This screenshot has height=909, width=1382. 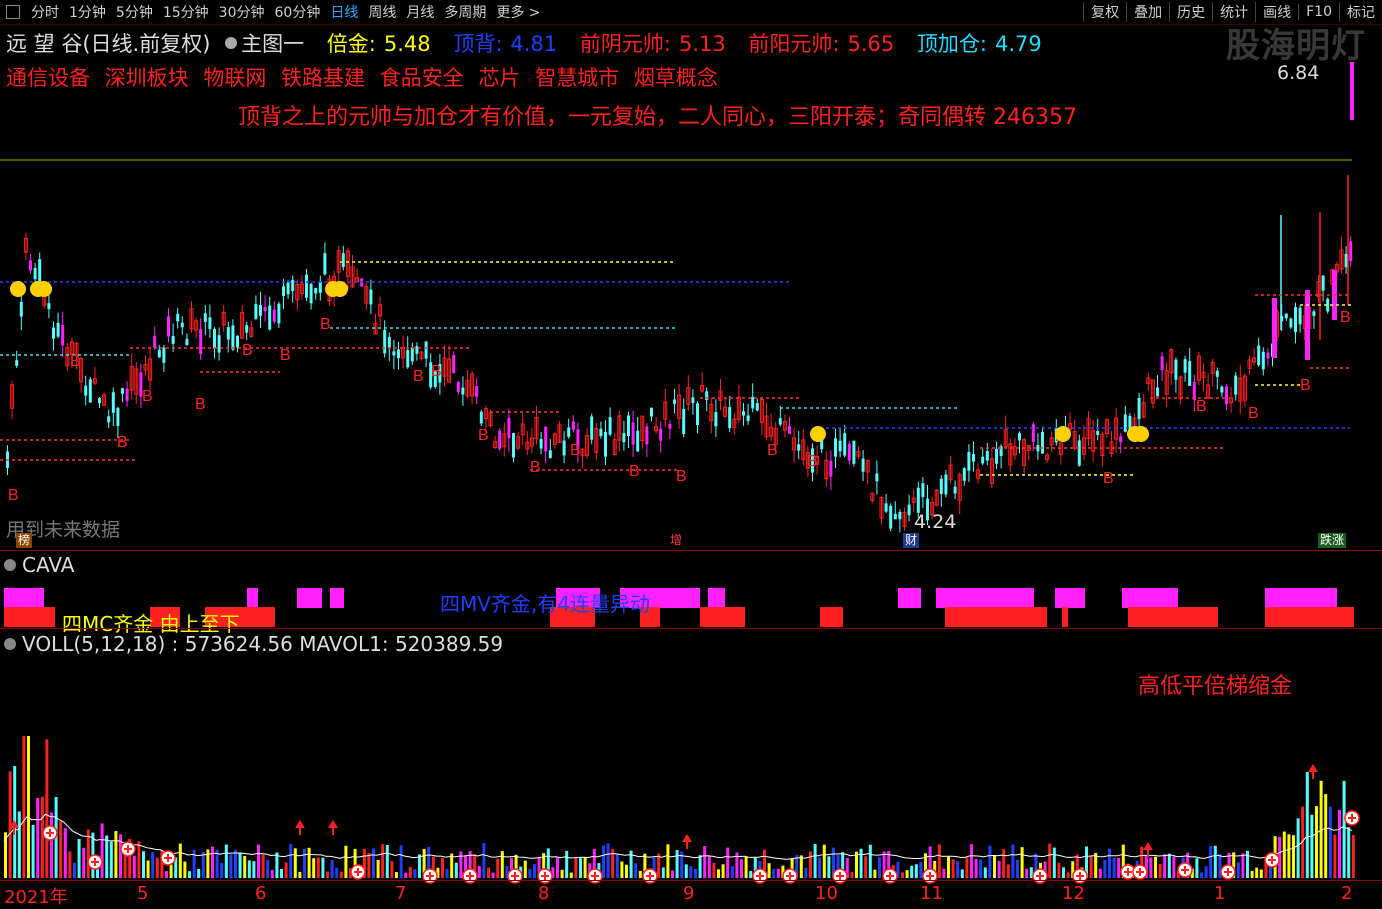 What do you see at coordinates (1301, 598) in the screenshot?
I see `cava-bar-magenta` at bounding box center [1301, 598].